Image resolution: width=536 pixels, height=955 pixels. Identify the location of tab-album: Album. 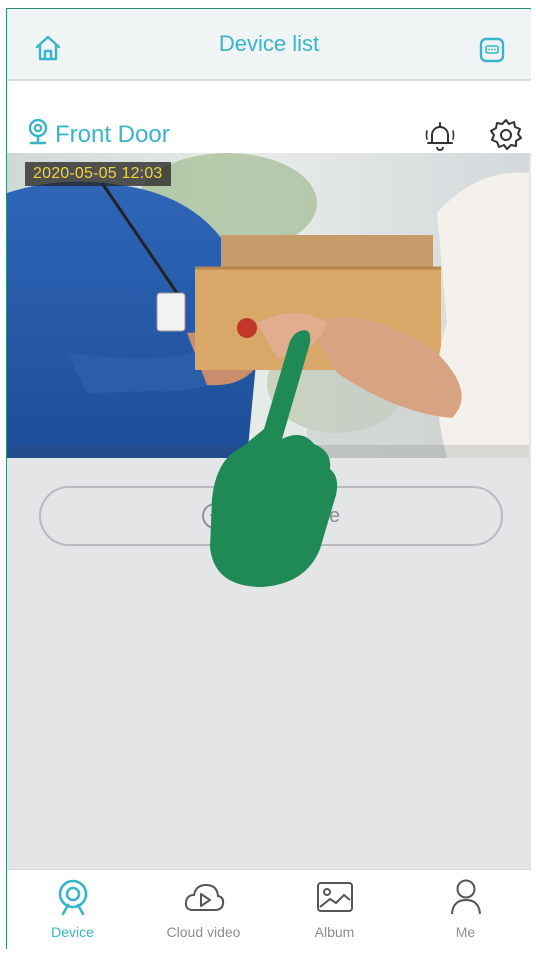
(334, 909).